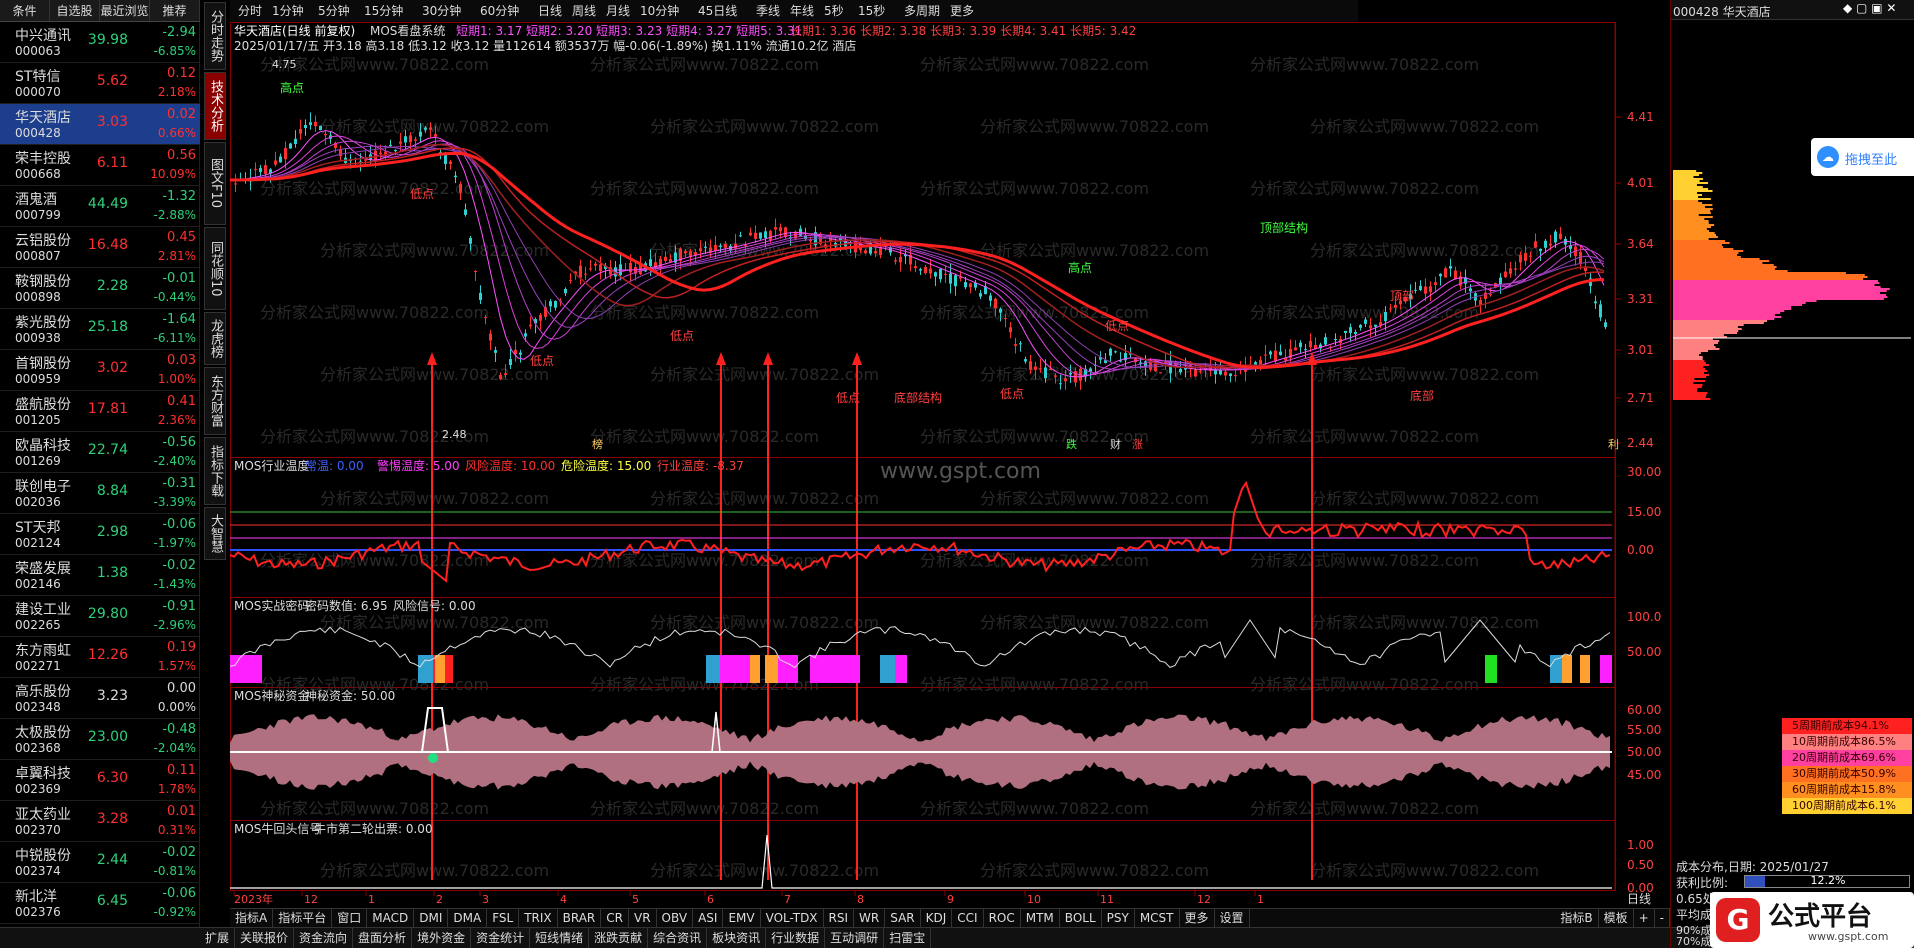 The height and width of the screenshot is (948, 1914). What do you see at coordinates (43, 569) in the screenshot?
I see `stock-name: 荣盛发展` at bounding box center [43, 569].